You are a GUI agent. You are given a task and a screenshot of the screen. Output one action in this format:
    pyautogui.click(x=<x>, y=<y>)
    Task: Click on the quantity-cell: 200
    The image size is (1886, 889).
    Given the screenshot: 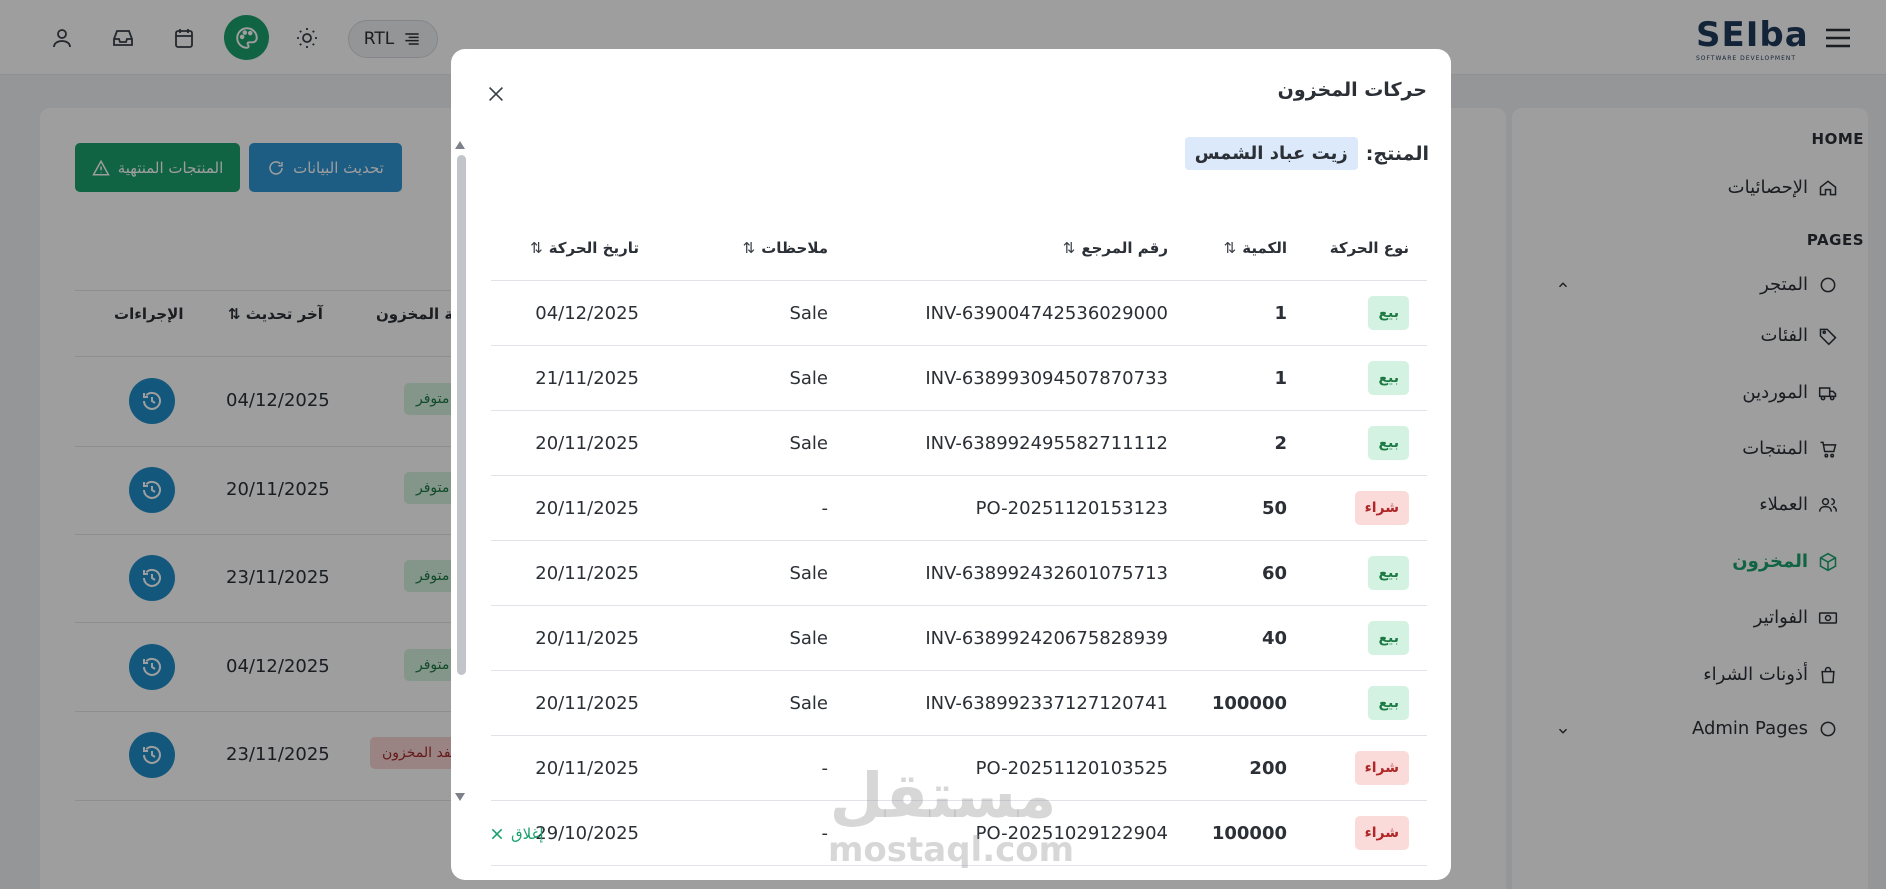 What is the action you would take?
    pyautogui.click(x=1268, y=768)
    